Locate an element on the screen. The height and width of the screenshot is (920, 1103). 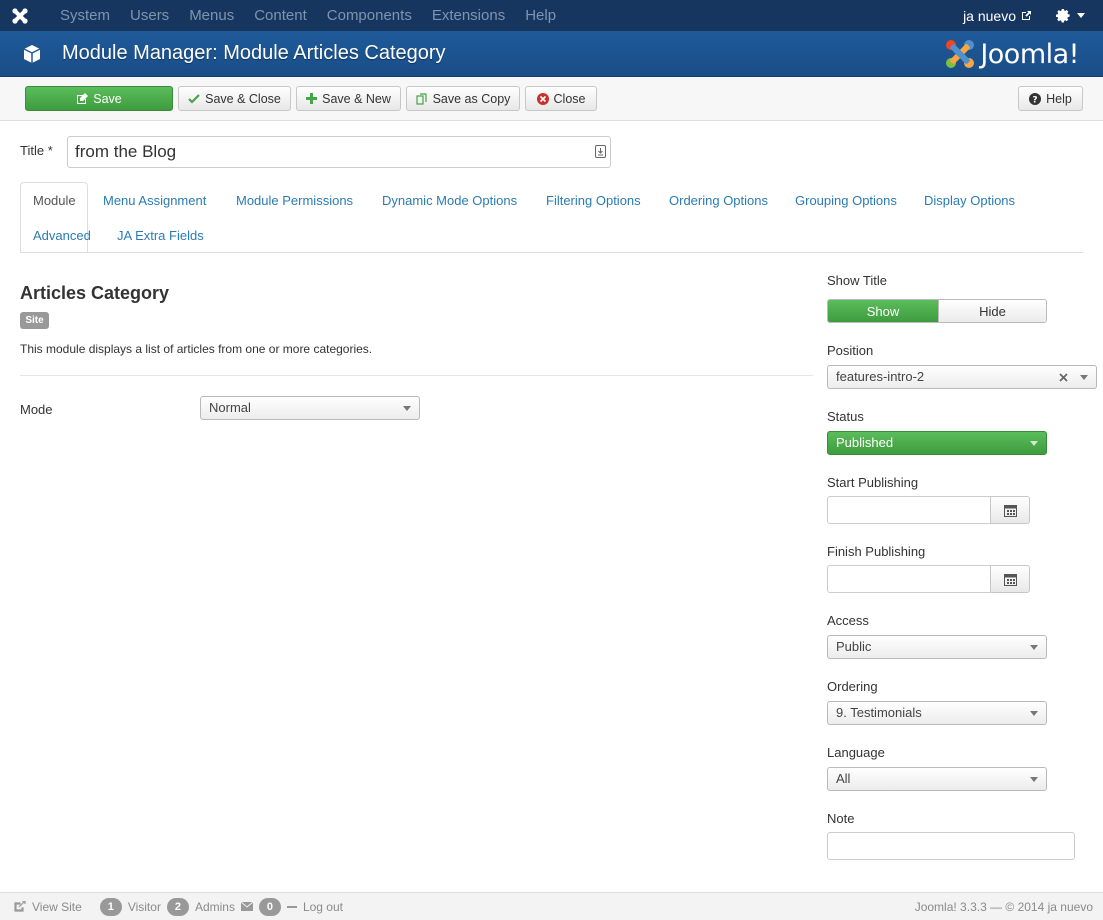
help-button: ? Help is located at coordinates (1050, 98).